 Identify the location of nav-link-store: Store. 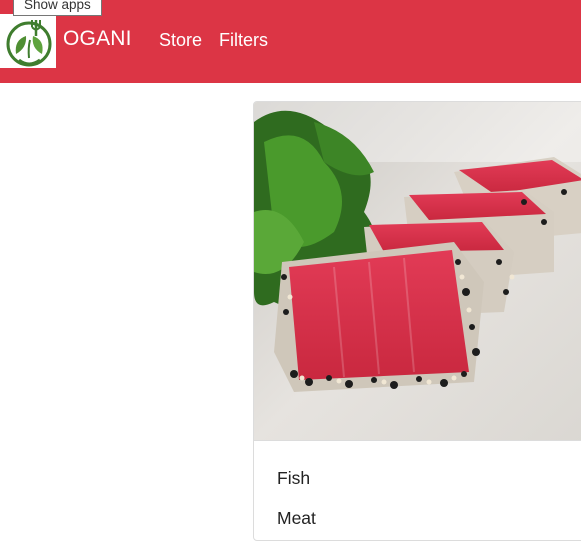
(180, 40).